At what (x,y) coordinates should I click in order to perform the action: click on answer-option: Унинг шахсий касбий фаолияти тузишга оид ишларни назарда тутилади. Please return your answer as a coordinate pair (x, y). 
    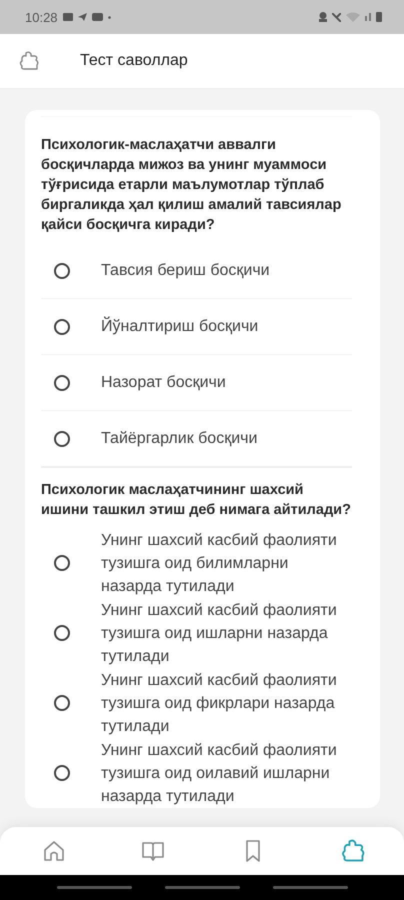
    Looking at the image, I should click on (196, 633).